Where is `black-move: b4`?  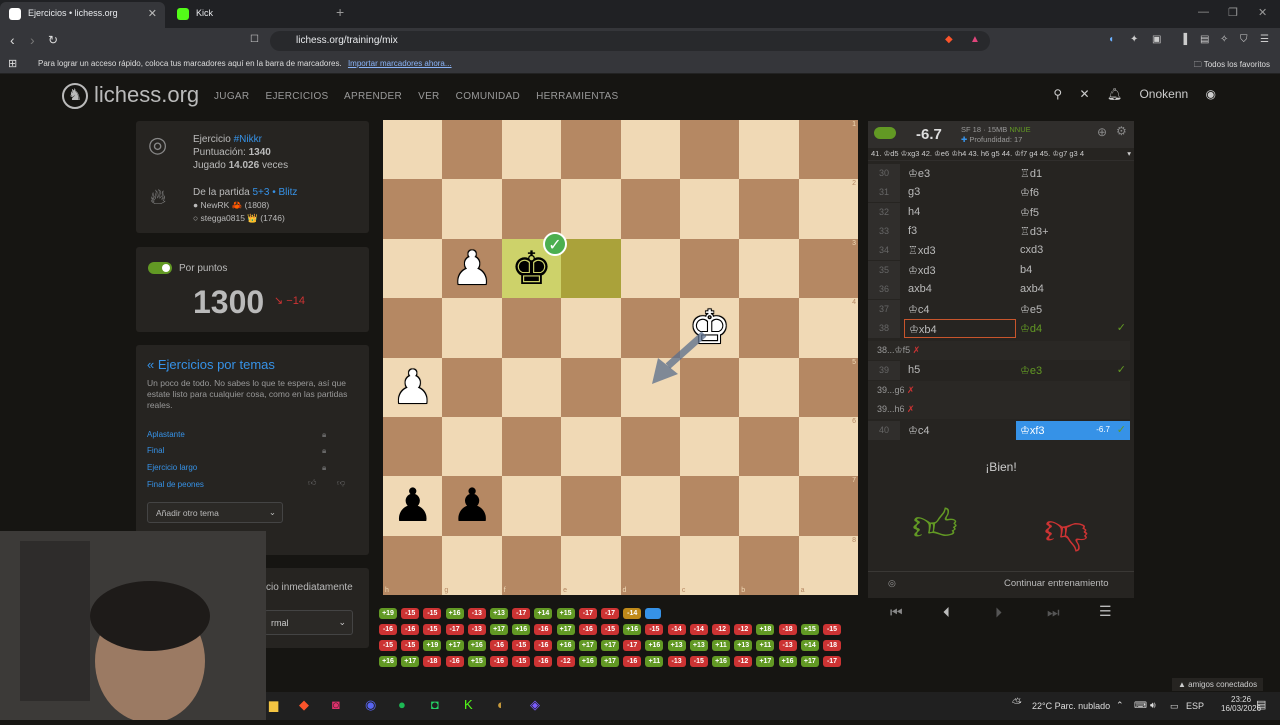 black-move: b4 is located at coordinates (1073, 270).